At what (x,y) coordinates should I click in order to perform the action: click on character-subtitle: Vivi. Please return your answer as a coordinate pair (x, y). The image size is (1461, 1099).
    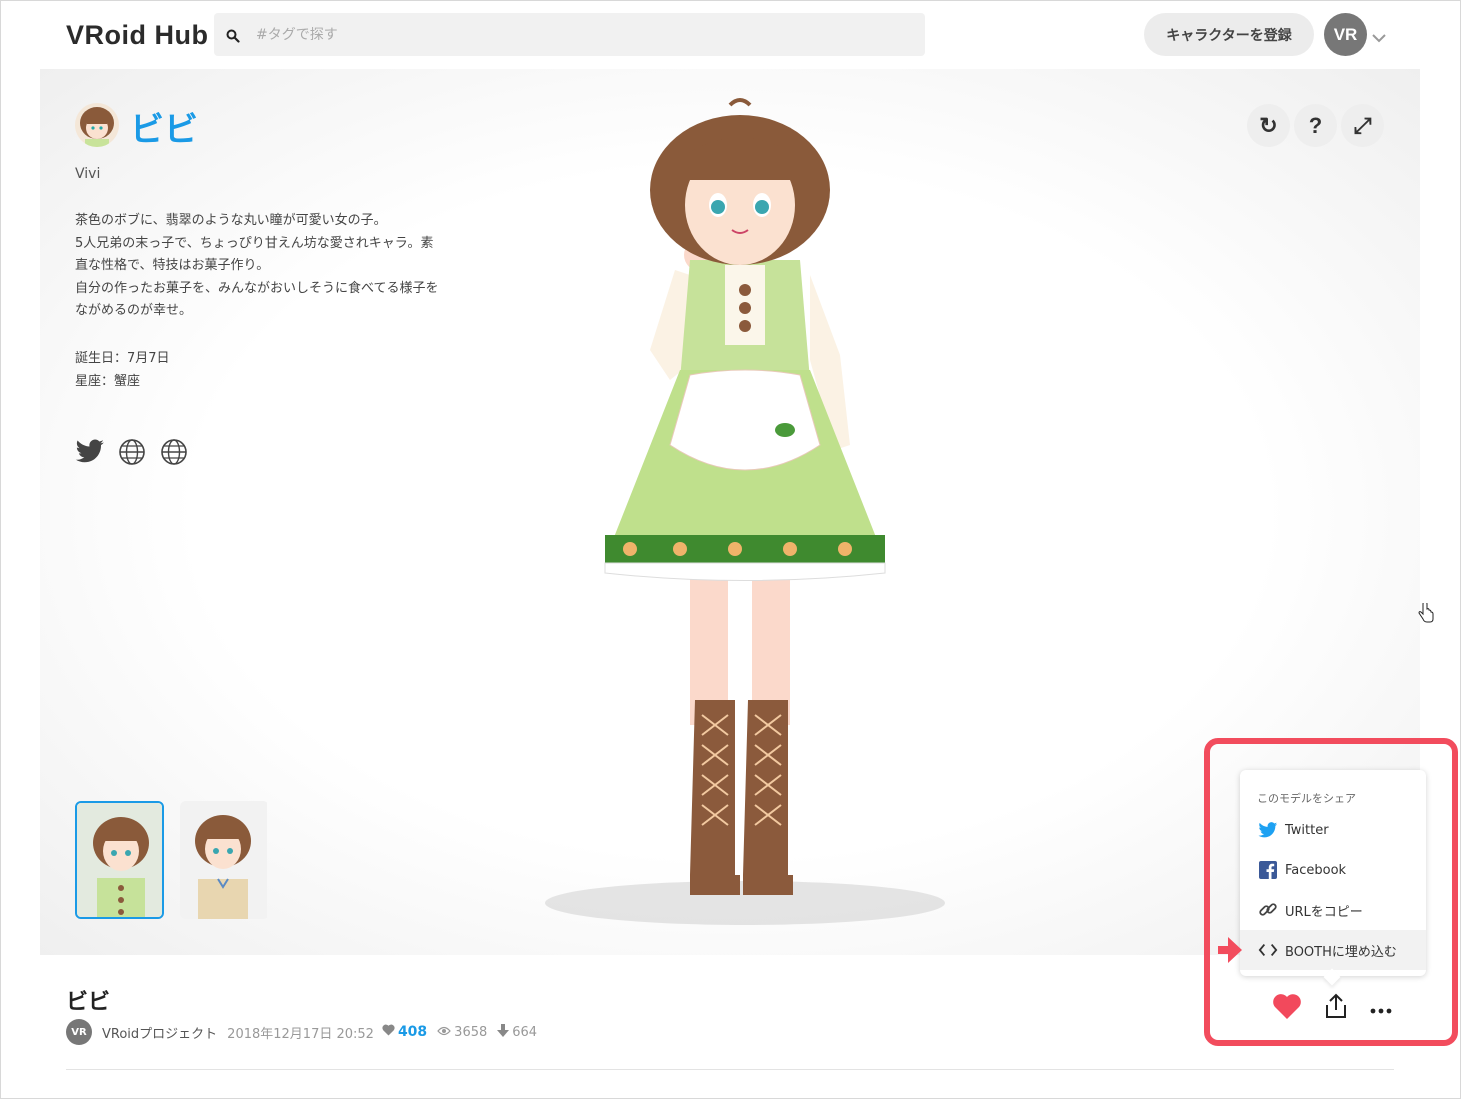
    Looking at the image, I should click on (88, 174).